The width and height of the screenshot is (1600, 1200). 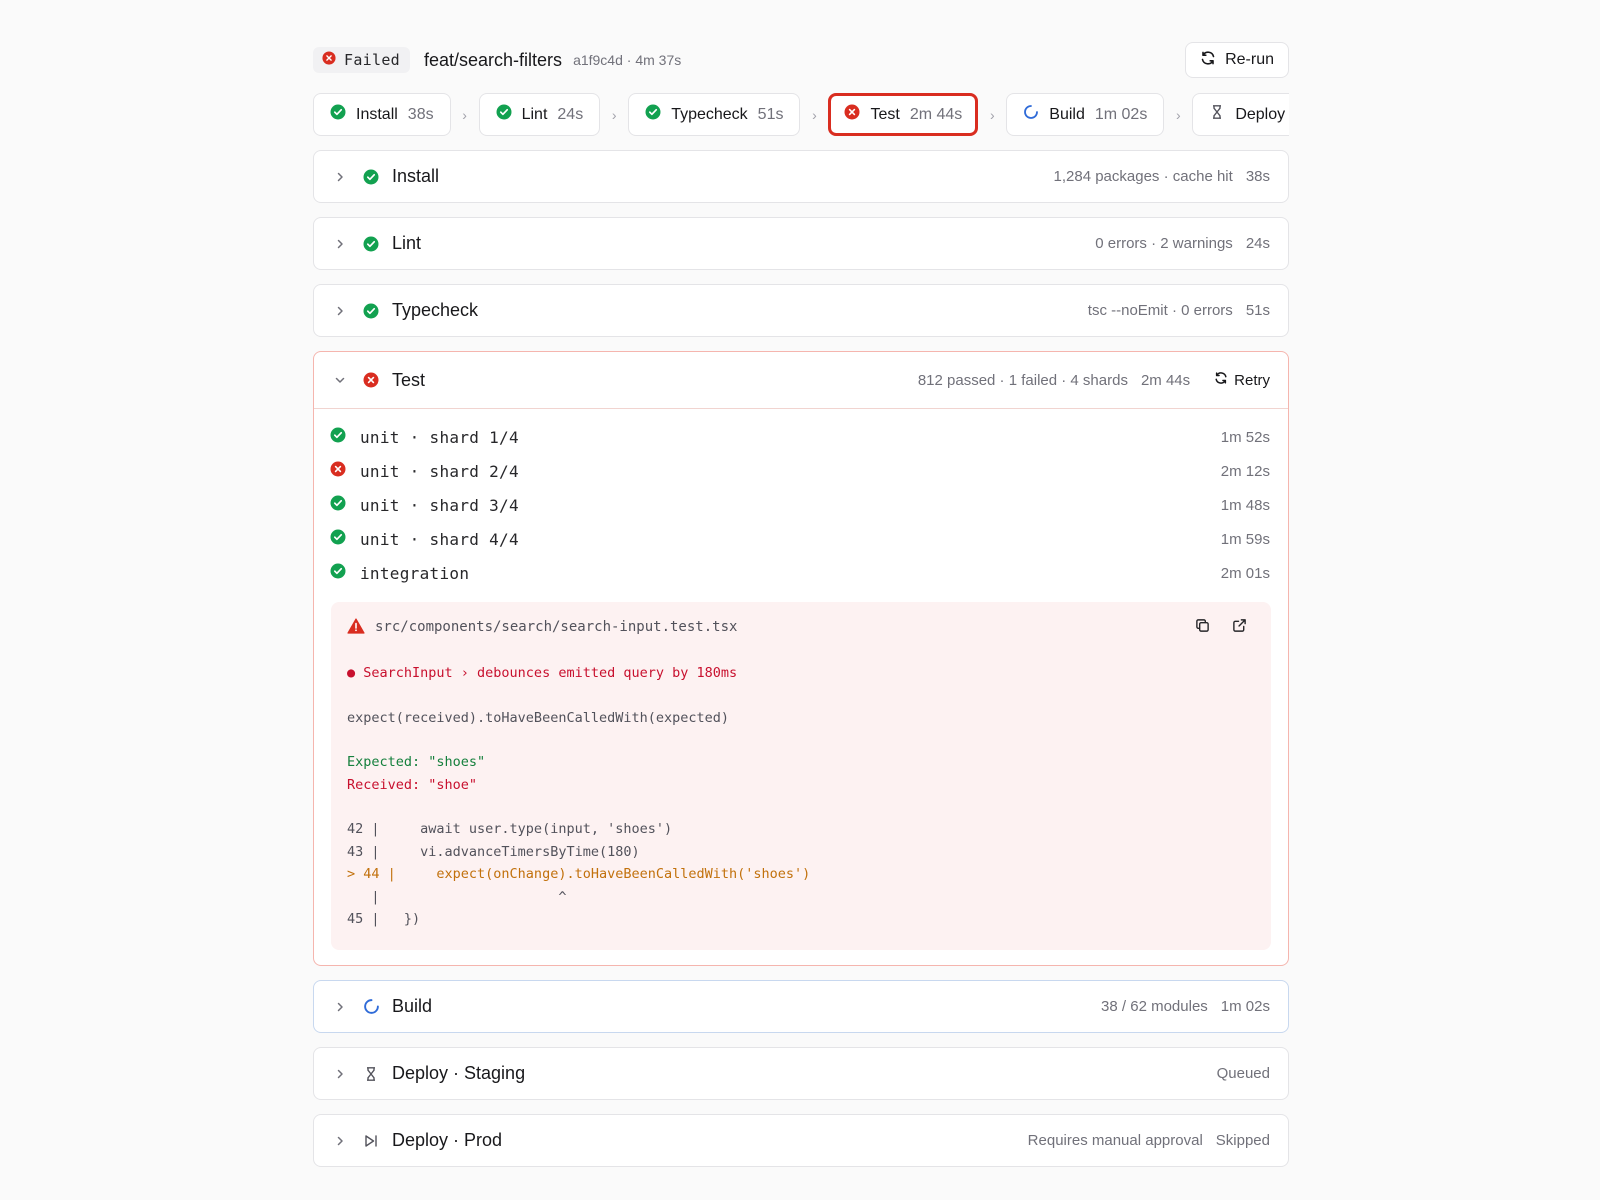 I want to click on shard-row: unit · shard 1/4 1m 52s, so click(x=800, y=437).